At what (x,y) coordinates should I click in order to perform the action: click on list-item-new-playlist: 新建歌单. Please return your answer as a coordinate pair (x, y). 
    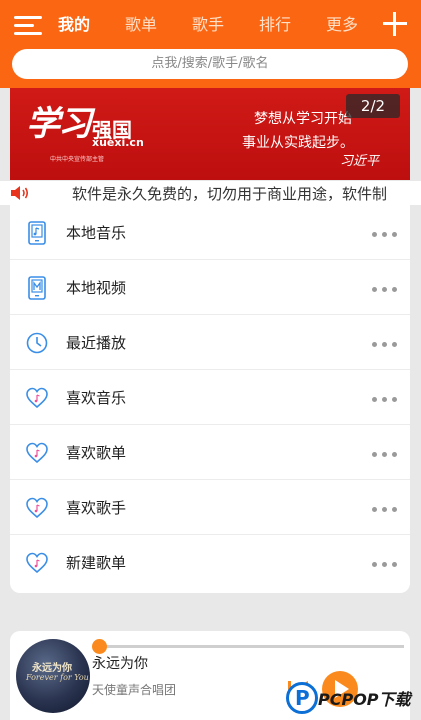
    Looking at the image, I should click on (210, 562).